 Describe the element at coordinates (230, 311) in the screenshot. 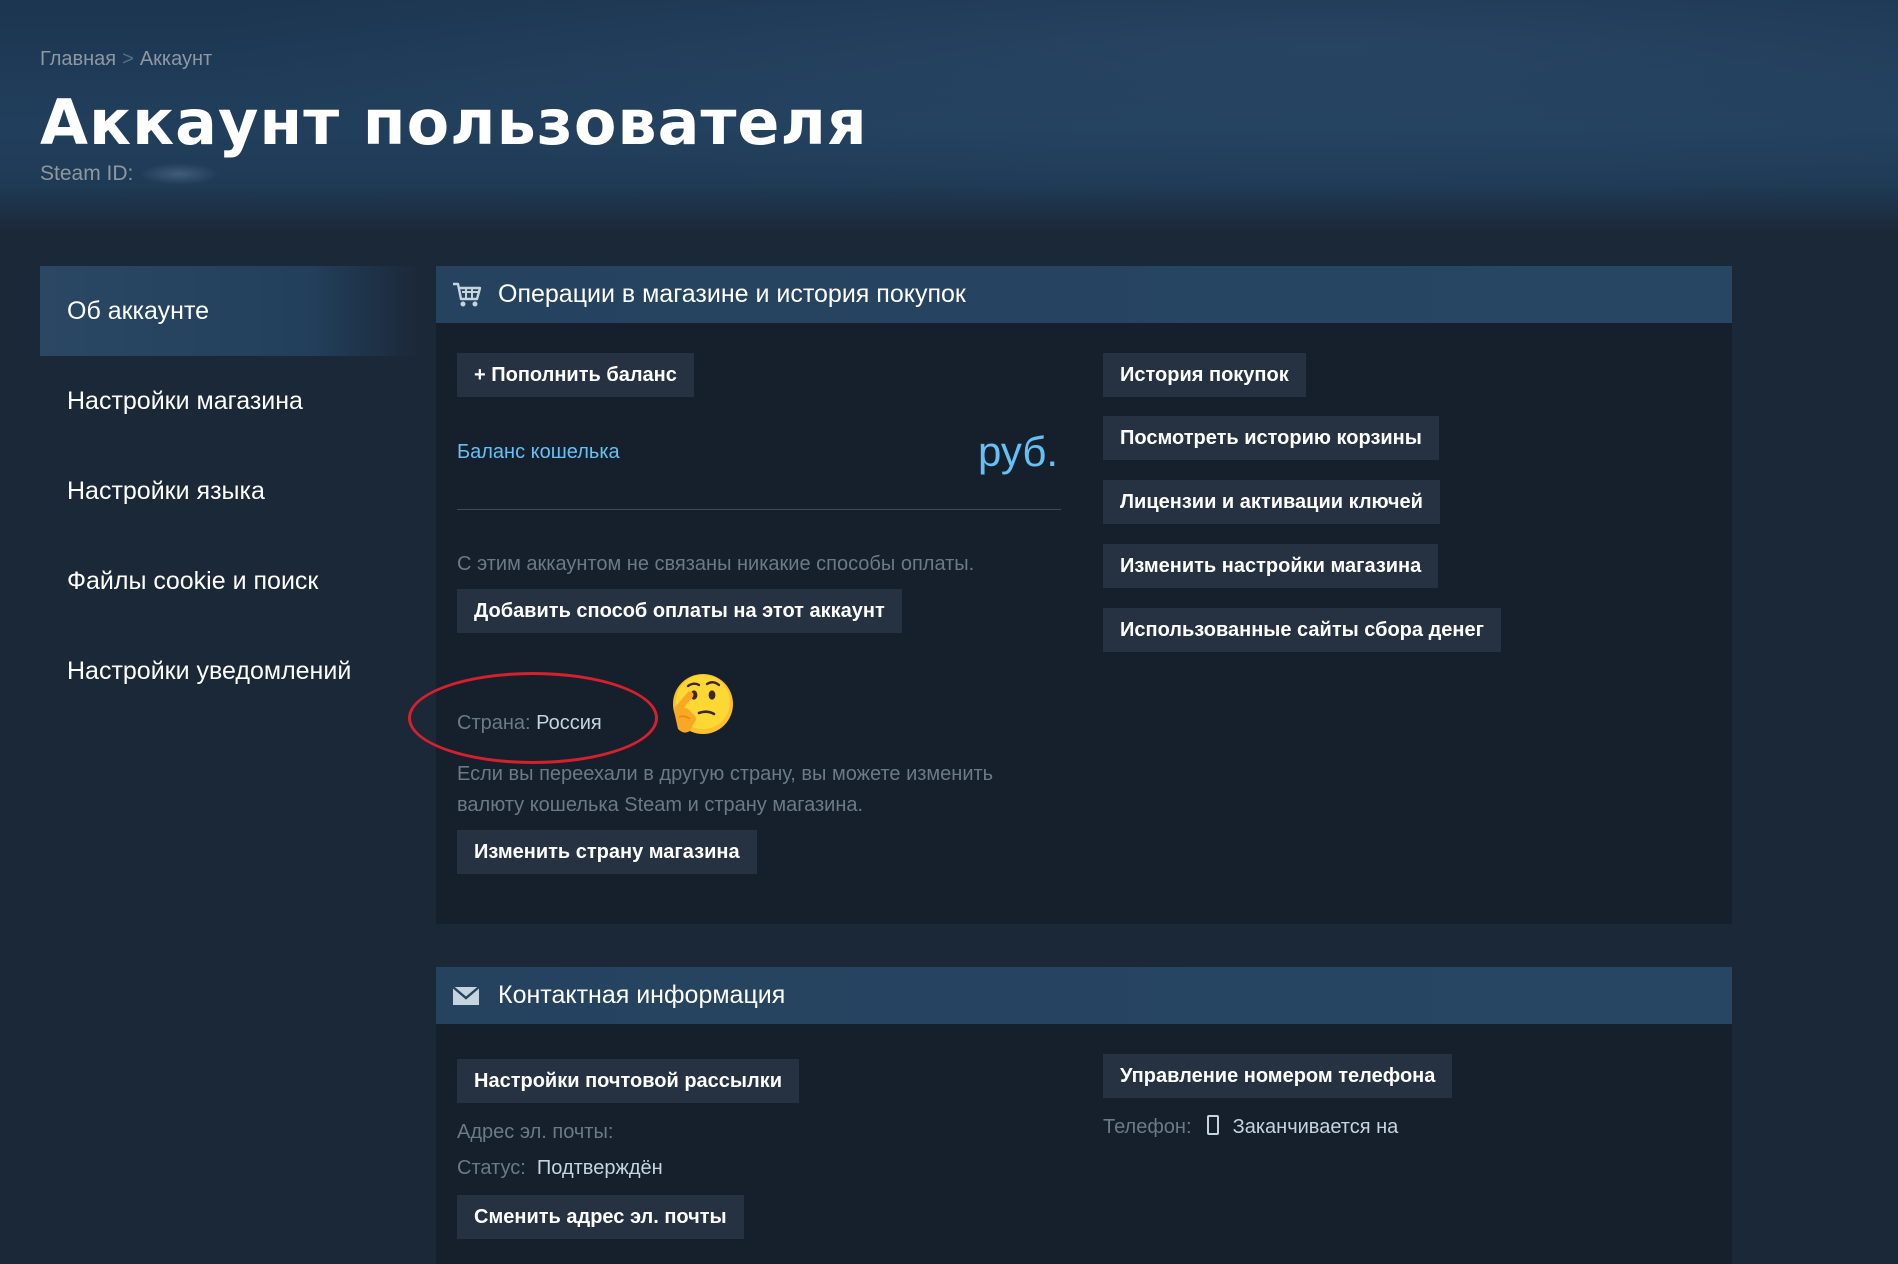

I see `sidebar-item-account: Об аккаунте` at that location.